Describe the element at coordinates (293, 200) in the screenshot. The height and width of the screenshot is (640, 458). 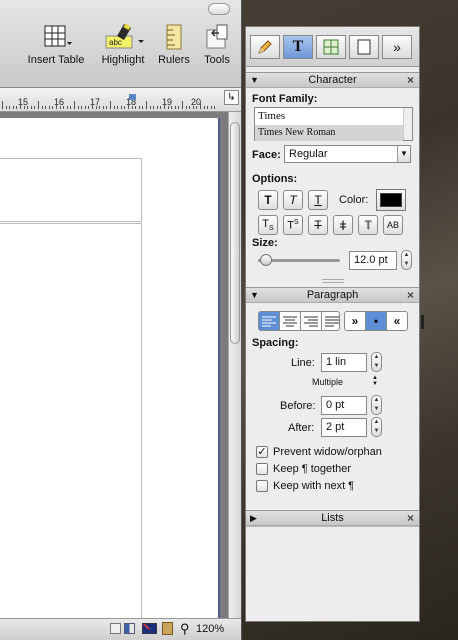
I see `italic-button: T` at that location.